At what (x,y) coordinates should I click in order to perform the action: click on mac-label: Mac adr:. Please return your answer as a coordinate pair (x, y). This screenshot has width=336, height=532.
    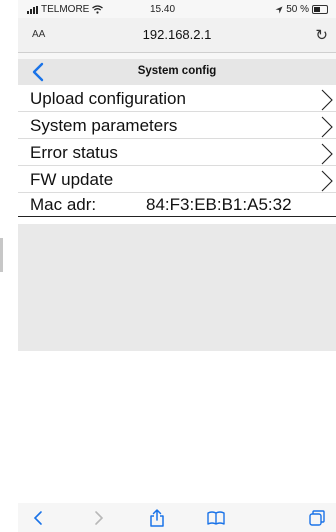
    Looking at the image, I should click on (63, 204).